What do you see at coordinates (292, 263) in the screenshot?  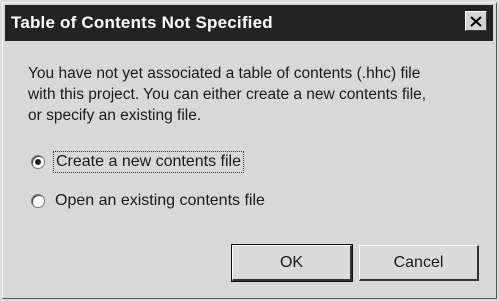 I see `ok-button: OK` at bounding box center [292, 263].